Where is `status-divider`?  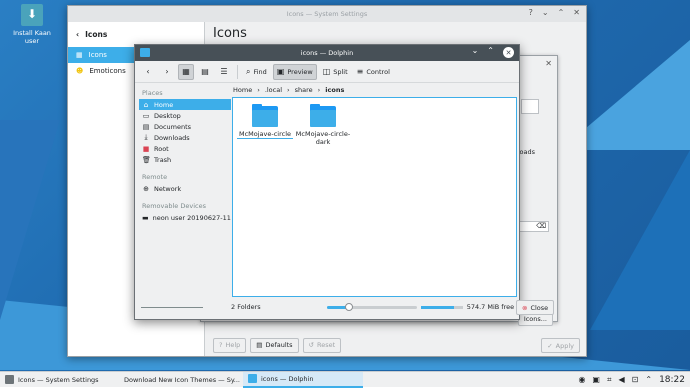
status-divider is located at coordinates (172, 307).